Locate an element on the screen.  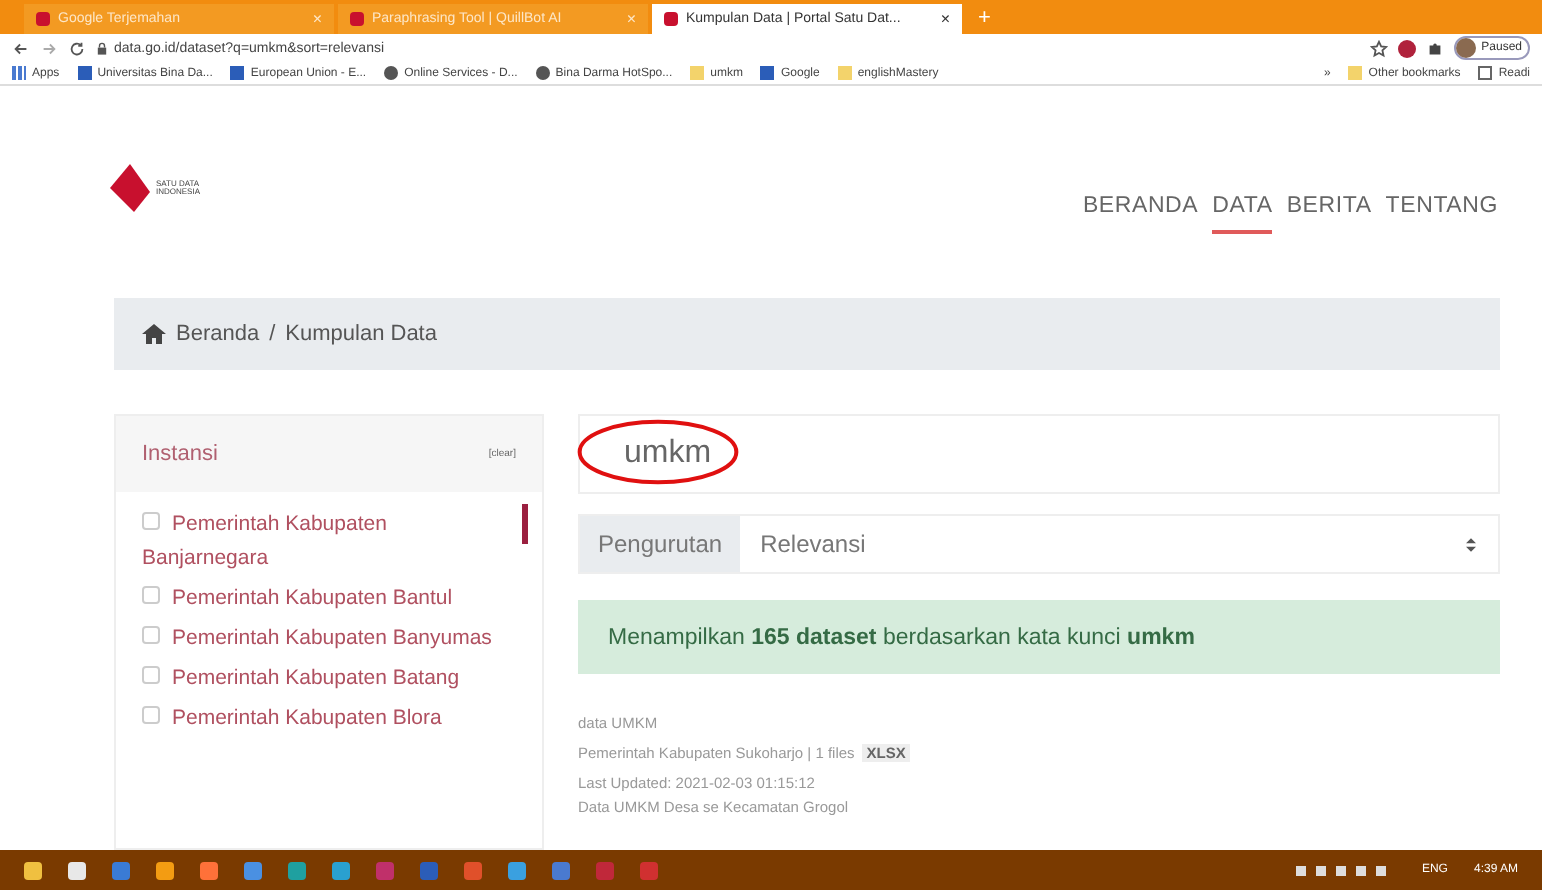
star-icon is located at coordinates (1378, 48).